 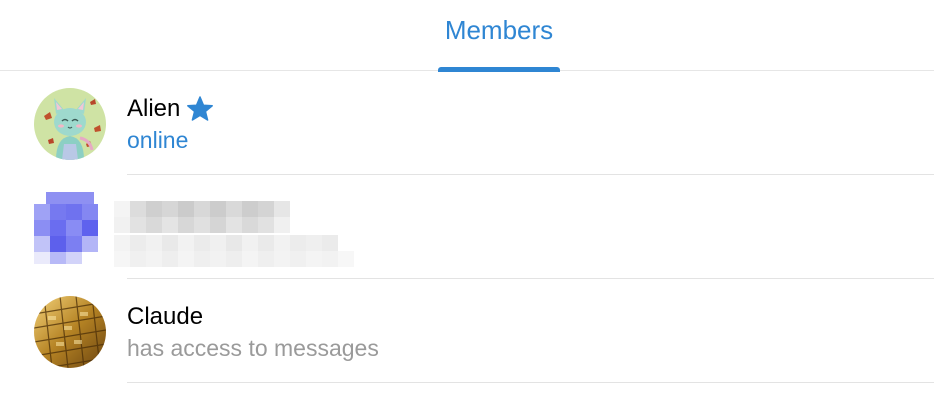 What do you see at coordinates (253, 348) in the screenshot?
I see `member-status: has access to messages` at bounding box center [253, 348].